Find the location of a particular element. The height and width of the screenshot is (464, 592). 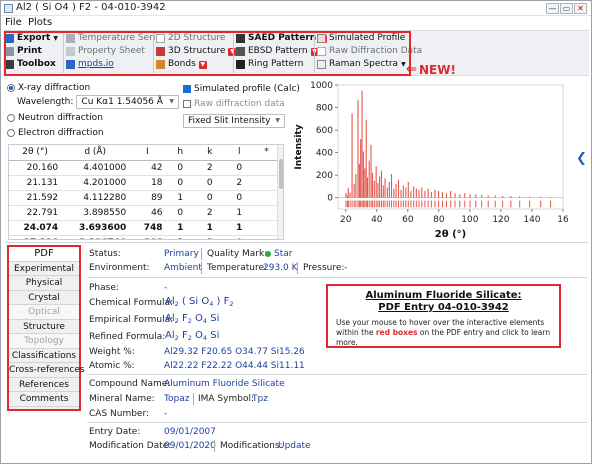

property-sheet-button: Property Sheet is located at coordinates (110, 51).